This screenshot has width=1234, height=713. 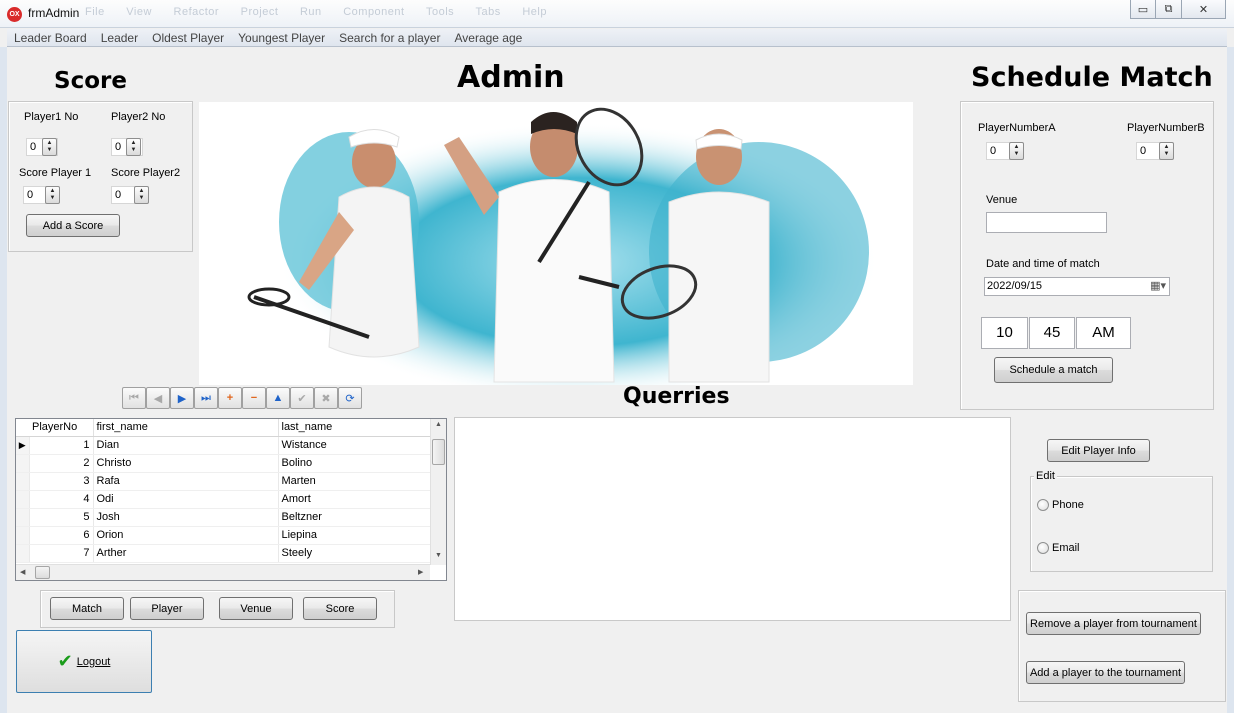 I want to click on scroll-right-icon: ▶, so click(x=420, y=572).